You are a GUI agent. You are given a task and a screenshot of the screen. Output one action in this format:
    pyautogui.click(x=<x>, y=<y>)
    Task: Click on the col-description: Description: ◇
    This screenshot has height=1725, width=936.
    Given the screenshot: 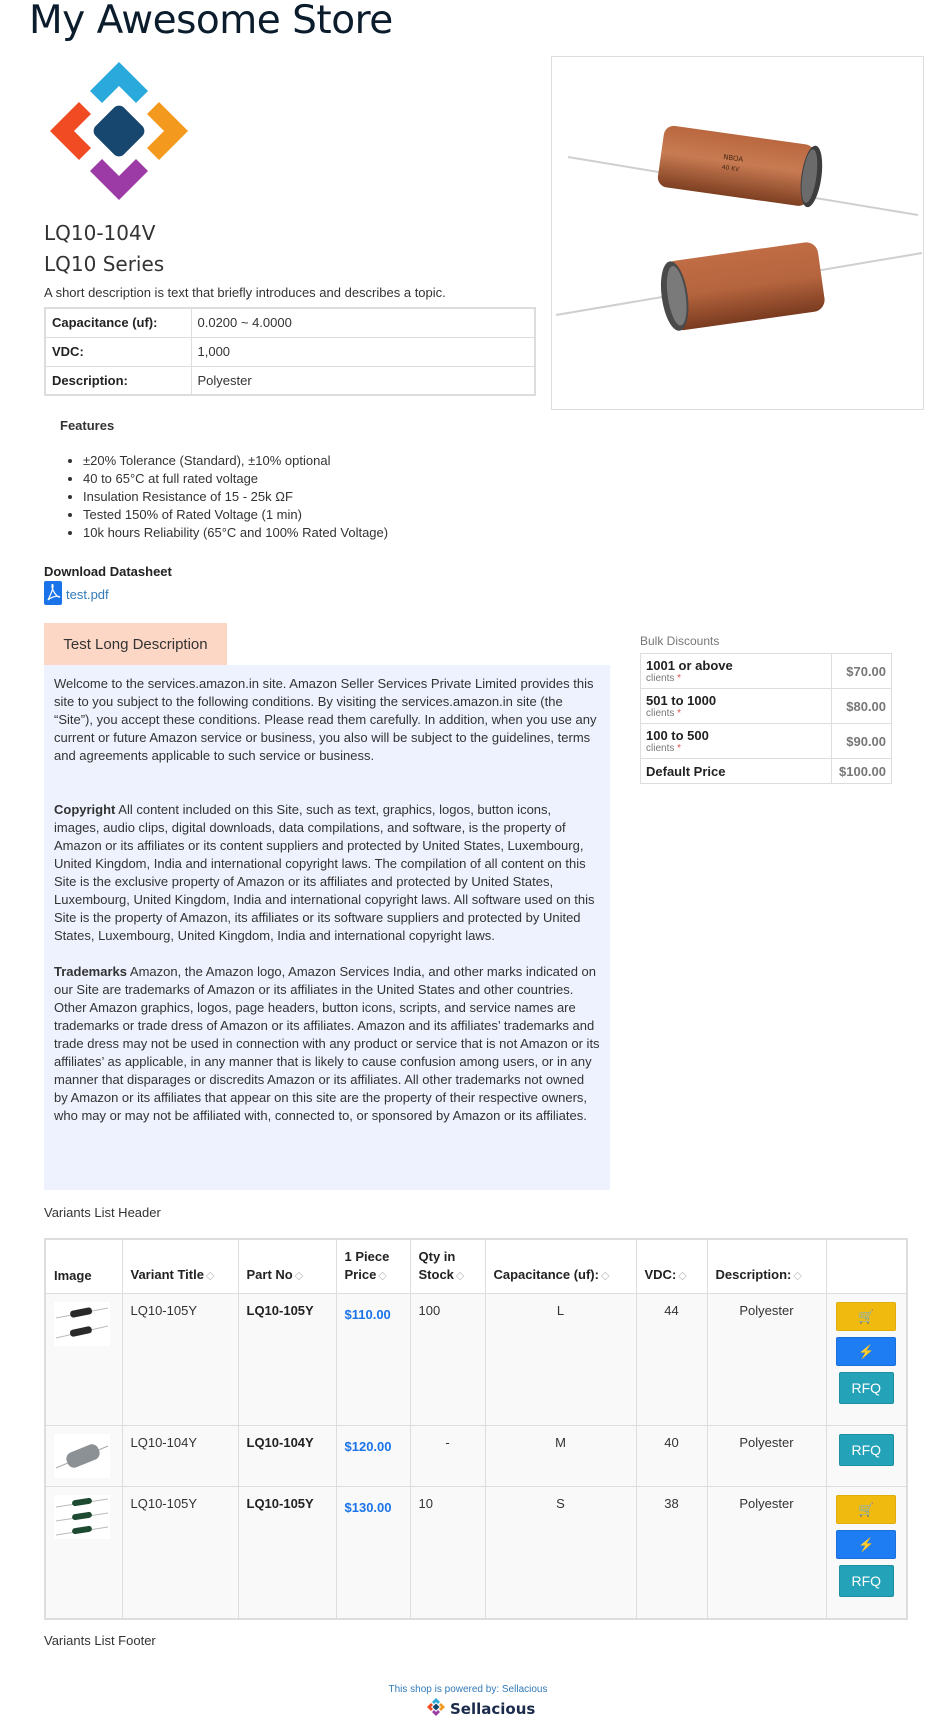 What is the action you would take?
    pyautogui.click(x=766, y=1266)
    